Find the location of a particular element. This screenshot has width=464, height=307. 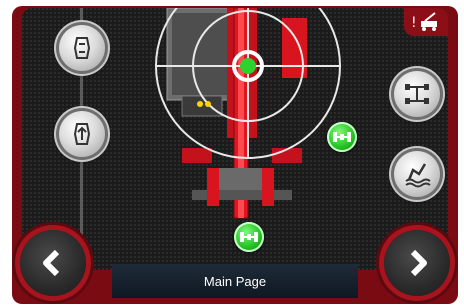

track-rotate-button is located at coordinates (82, 48).